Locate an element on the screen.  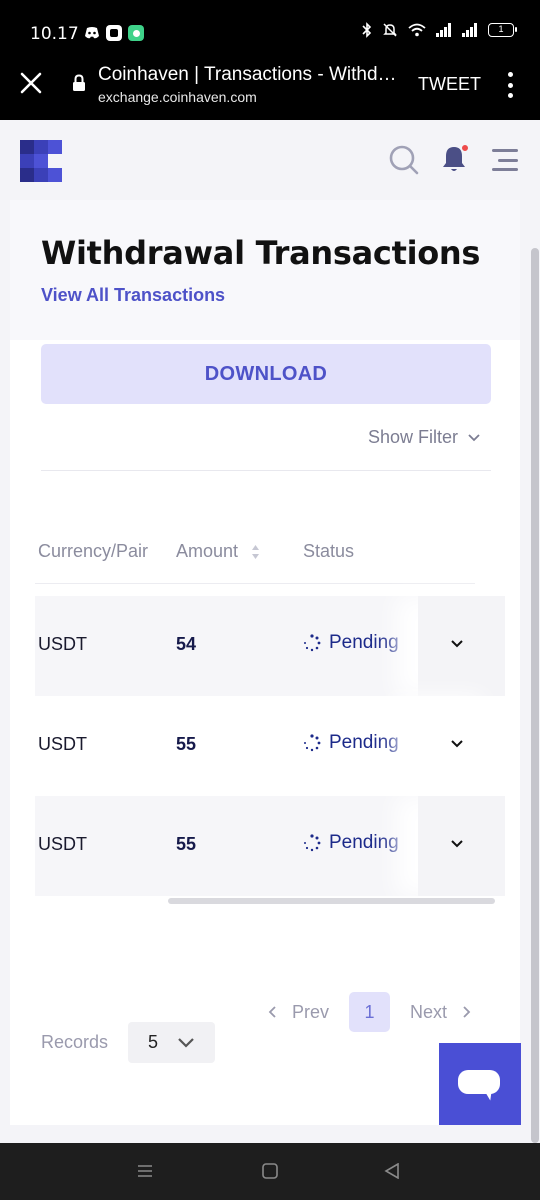
records-label: Records is located at coordinates (75, 1042).